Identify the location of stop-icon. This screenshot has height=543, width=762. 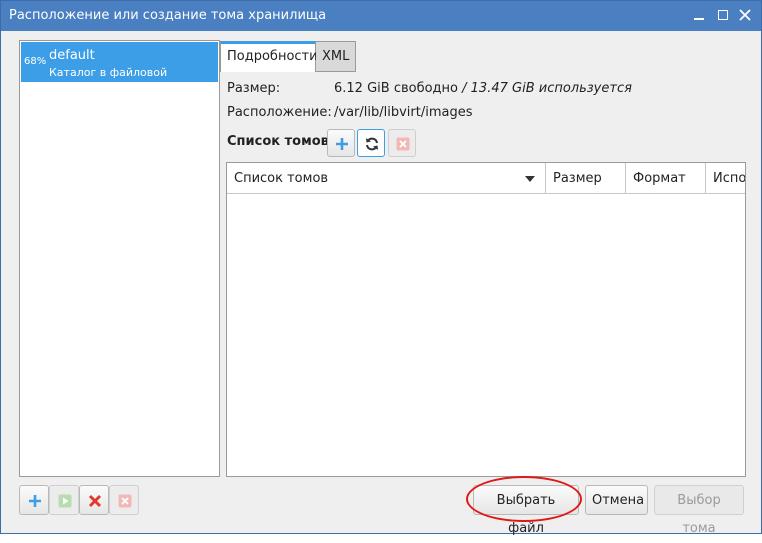
(95, 501).